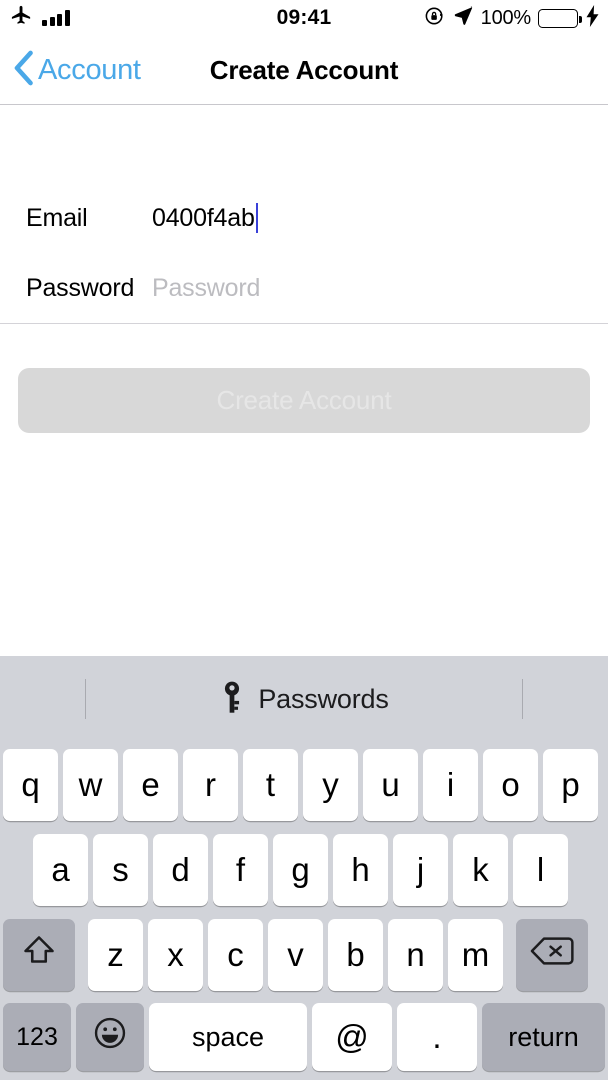 This screenshot has height=1080, width=608. Describe the element at coordinates (390, 784) in the screenshot. I see `key-u: u` at that location.